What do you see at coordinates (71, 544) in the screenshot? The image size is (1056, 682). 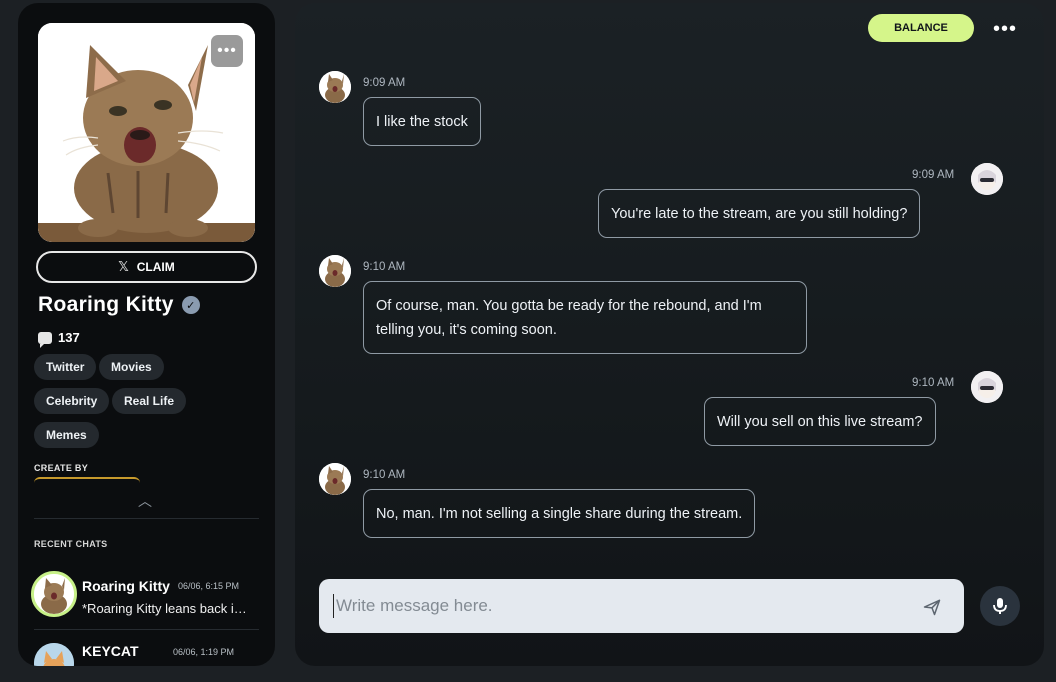 I see `recent-chats-label: RECENT CHATS` at bounding box center [71, 544].